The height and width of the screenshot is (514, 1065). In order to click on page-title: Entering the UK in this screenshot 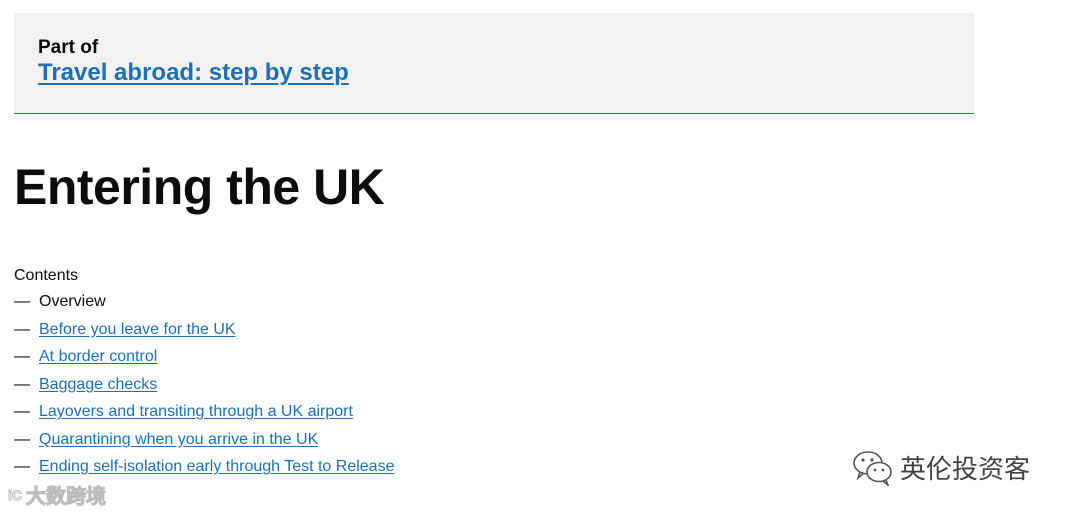, I will do `click(199, 187)`.